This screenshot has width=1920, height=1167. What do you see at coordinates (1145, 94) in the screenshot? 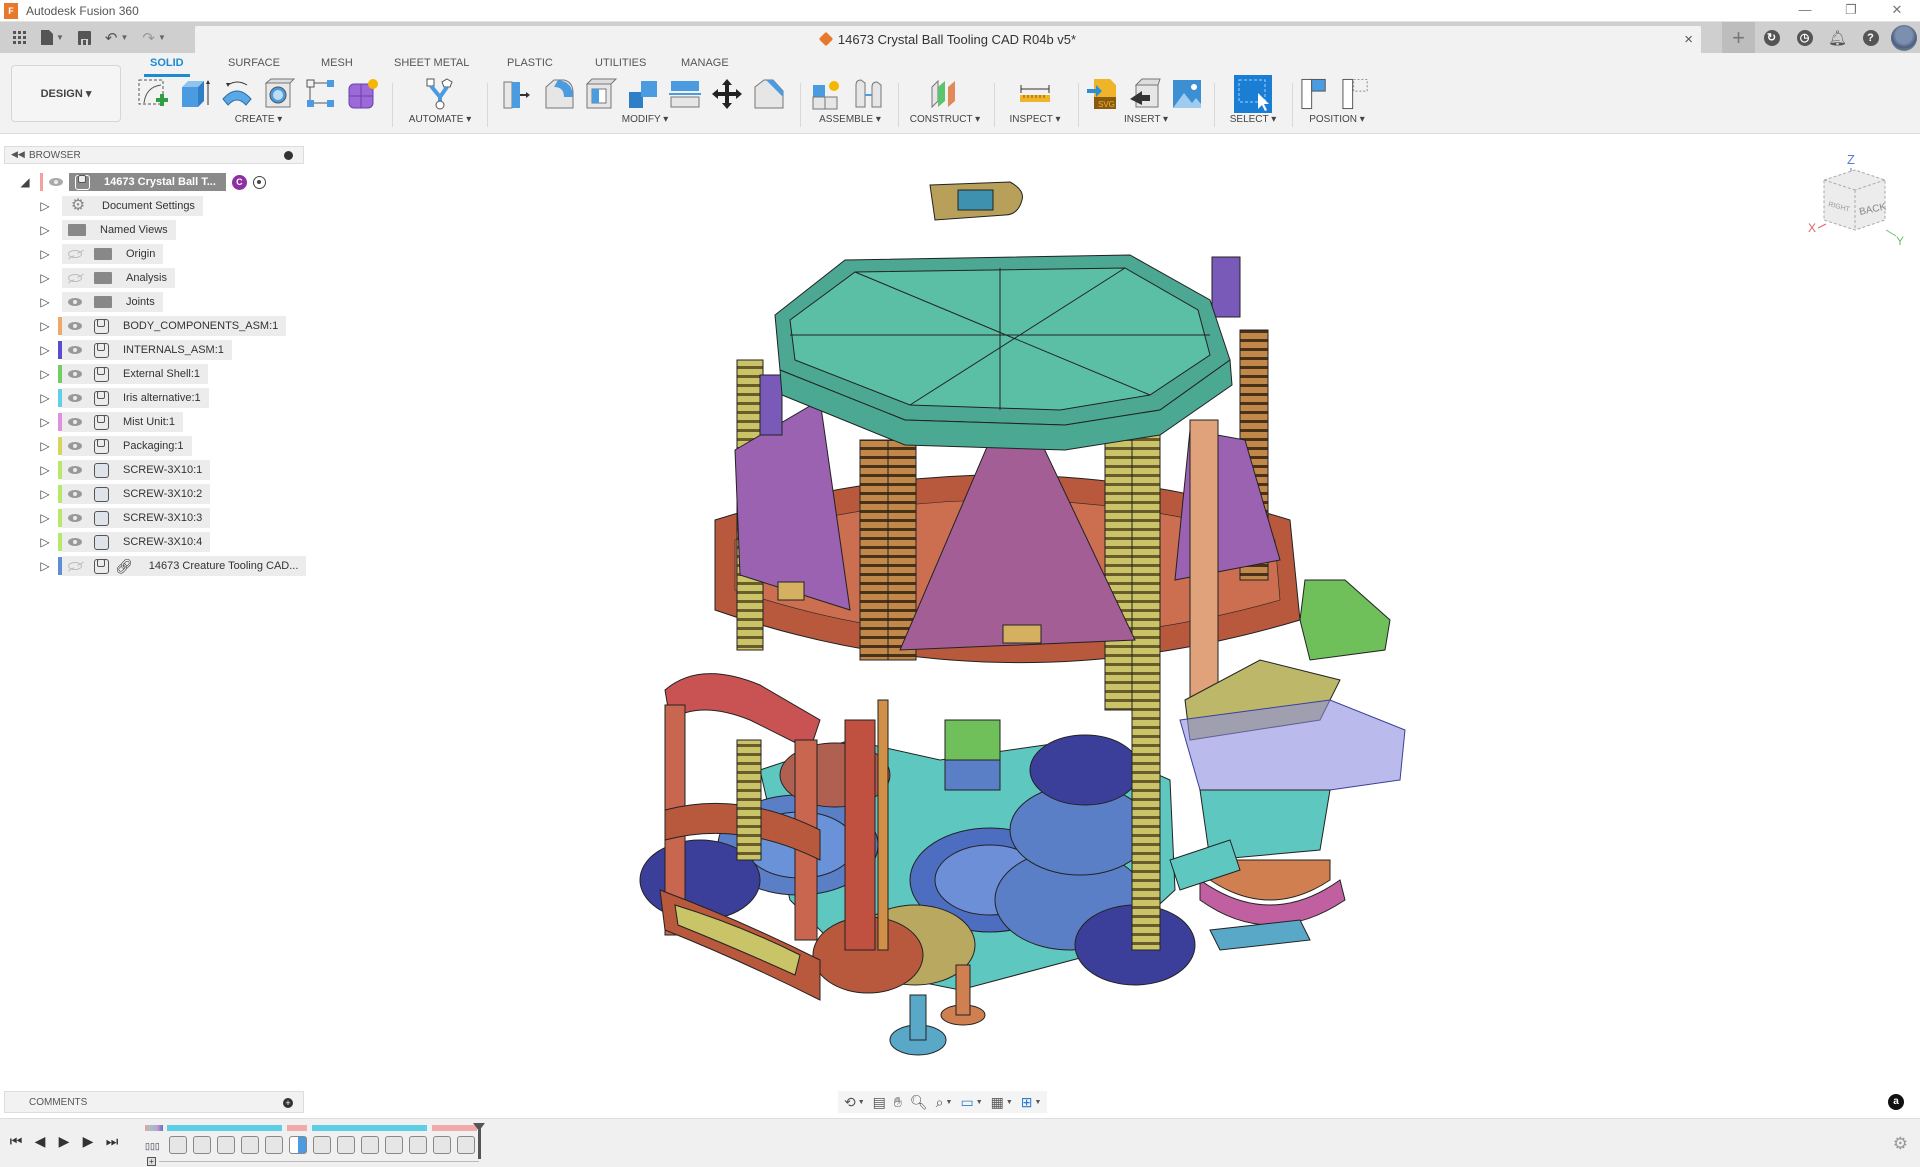
I see `insert-derive-icon` at bounding box center [1145, 94].